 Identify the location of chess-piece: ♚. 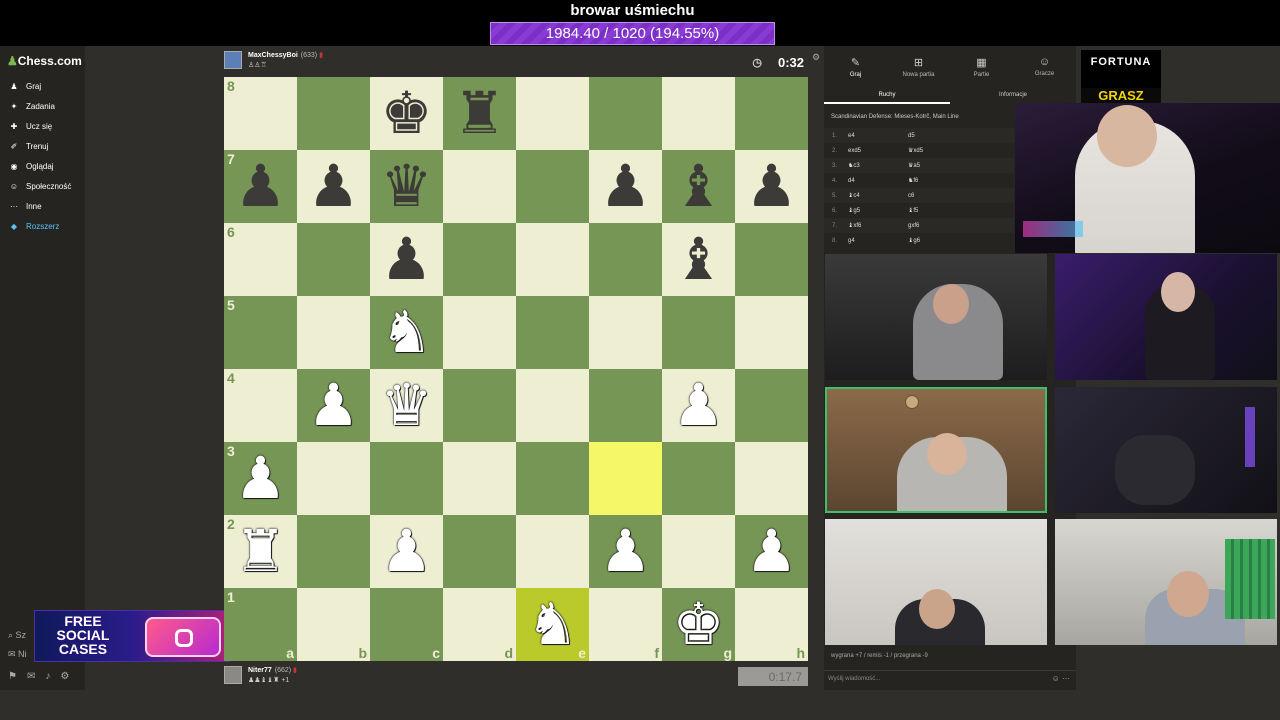
(407, 113).